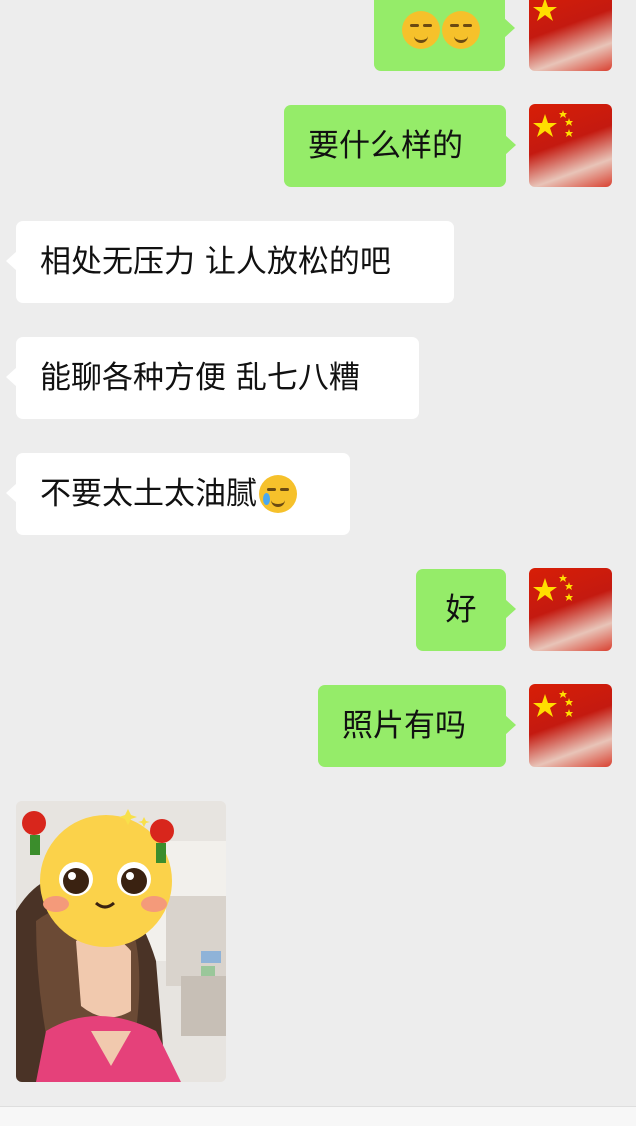 This screenshot has width=636, height=1126. What do you see at coordinates (278, 494) in the screenshot?
I see `crying-laughing-emoji` at bounding box center [278, 494].